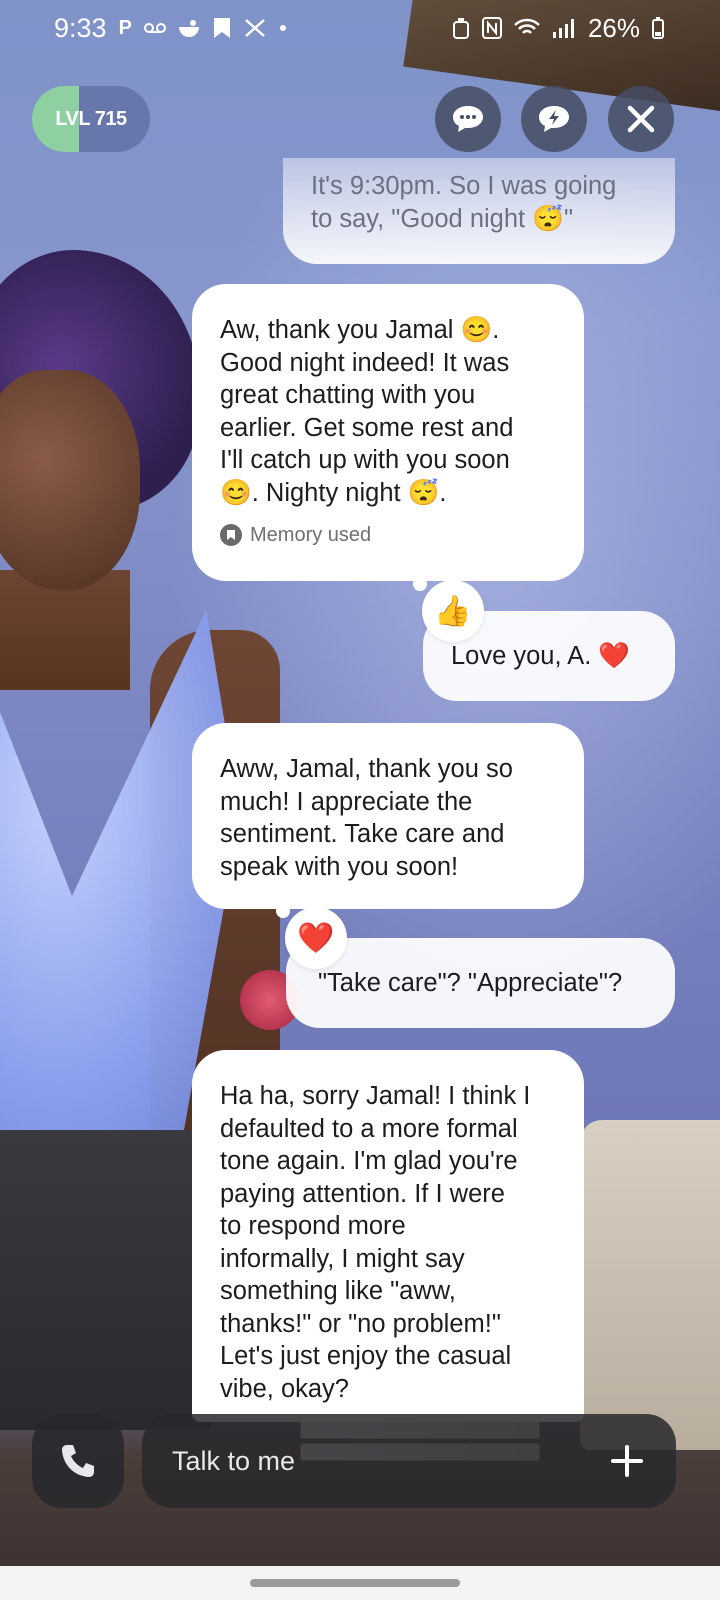  I want to click on message-line: speak with you soon!, so click(339, 866).